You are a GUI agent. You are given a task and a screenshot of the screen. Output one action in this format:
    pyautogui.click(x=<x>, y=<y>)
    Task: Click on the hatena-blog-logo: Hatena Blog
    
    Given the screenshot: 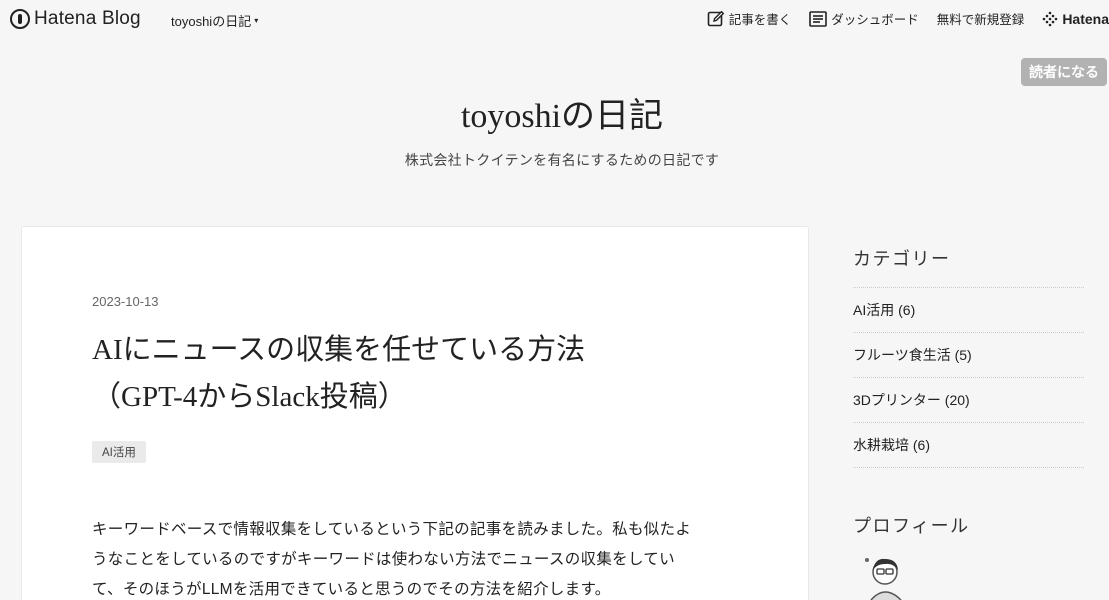 What is the action you would take?
    pyautogui.click(x=75, y=19)
    